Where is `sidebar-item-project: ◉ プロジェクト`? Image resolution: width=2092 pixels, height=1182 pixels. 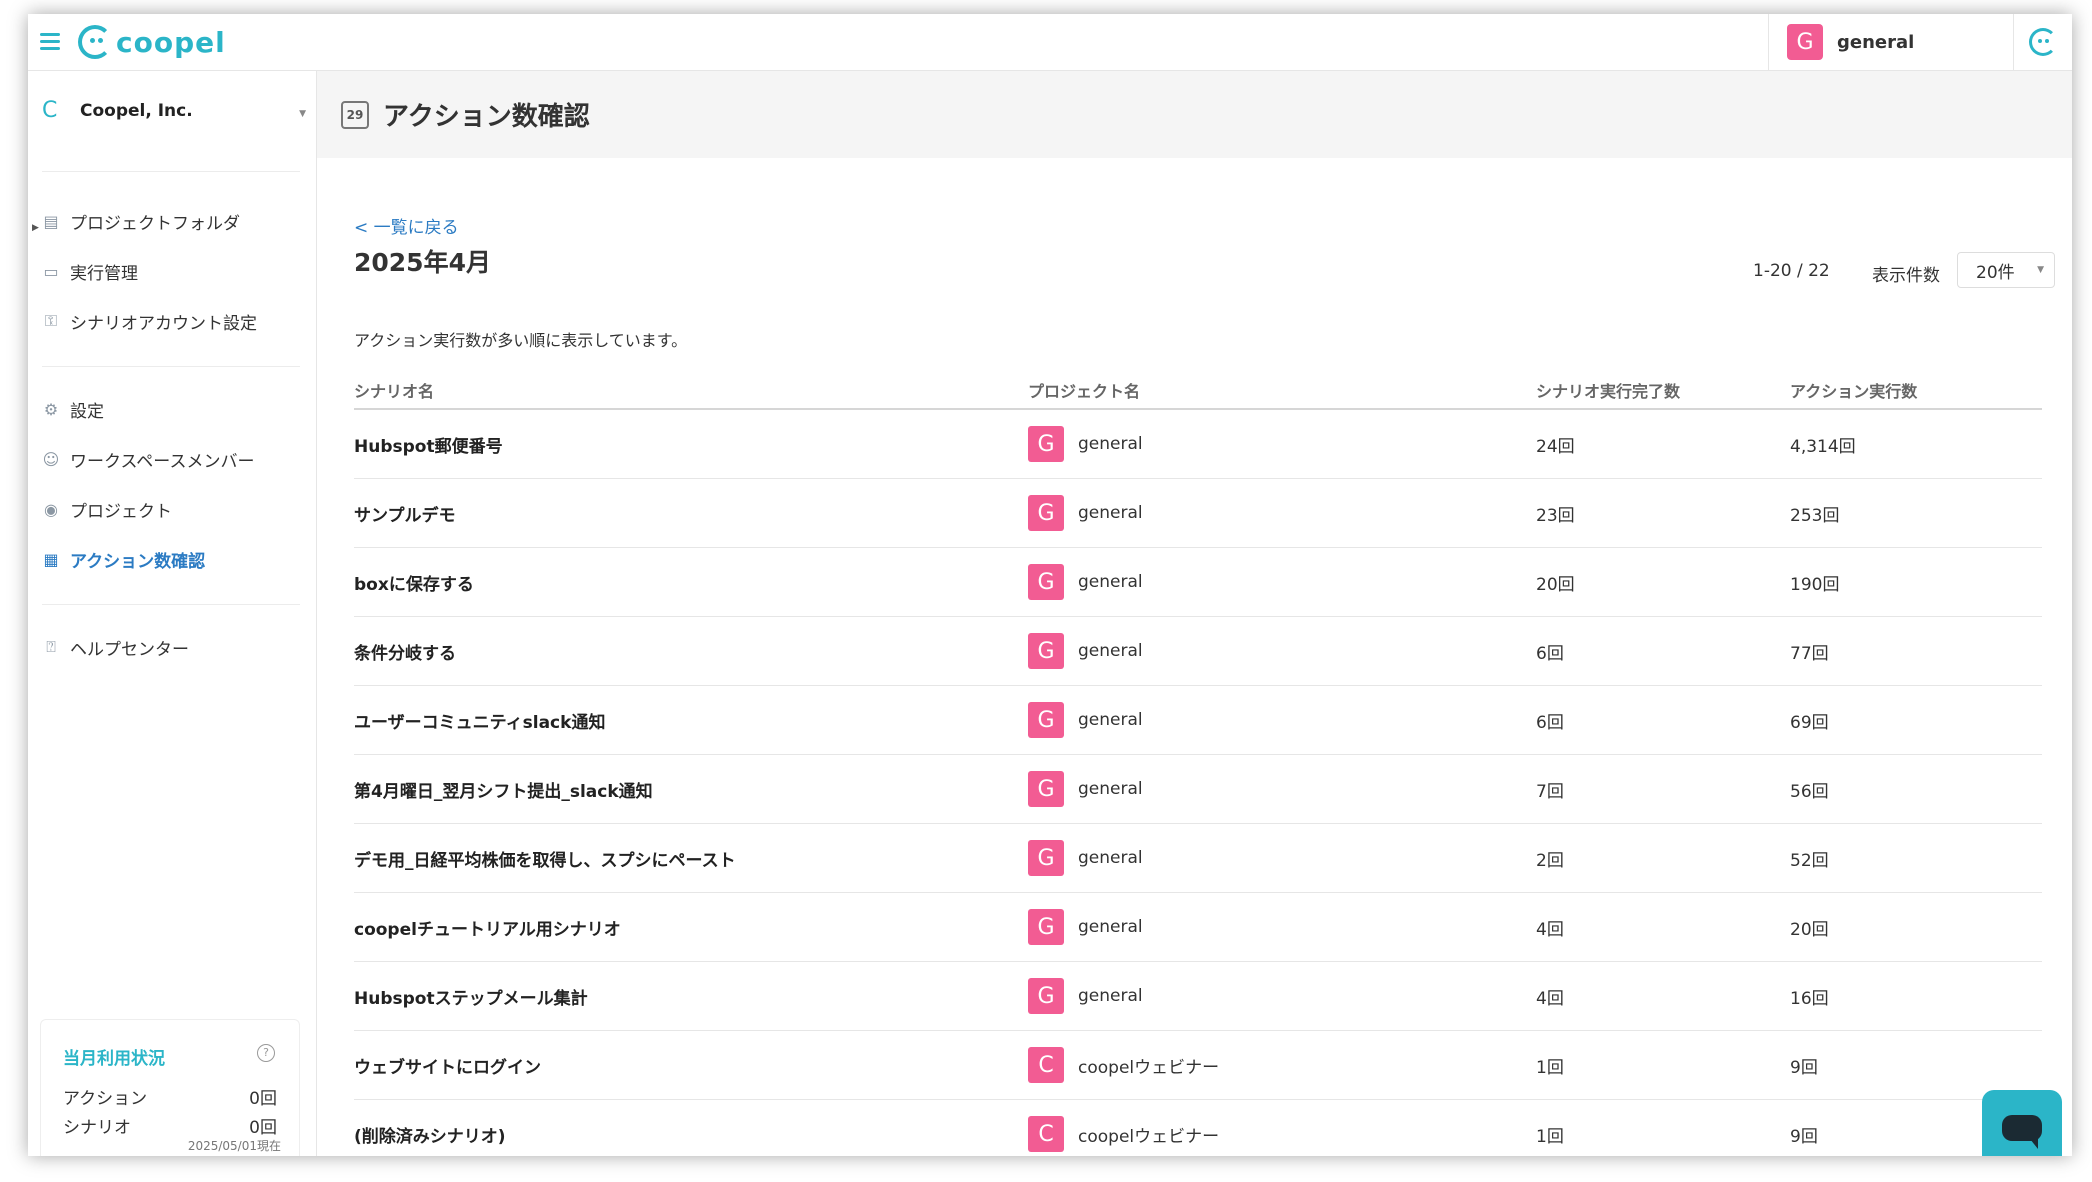 sidebar-item-project: ◉ プロジェクト is located at coordinates (172, 509).